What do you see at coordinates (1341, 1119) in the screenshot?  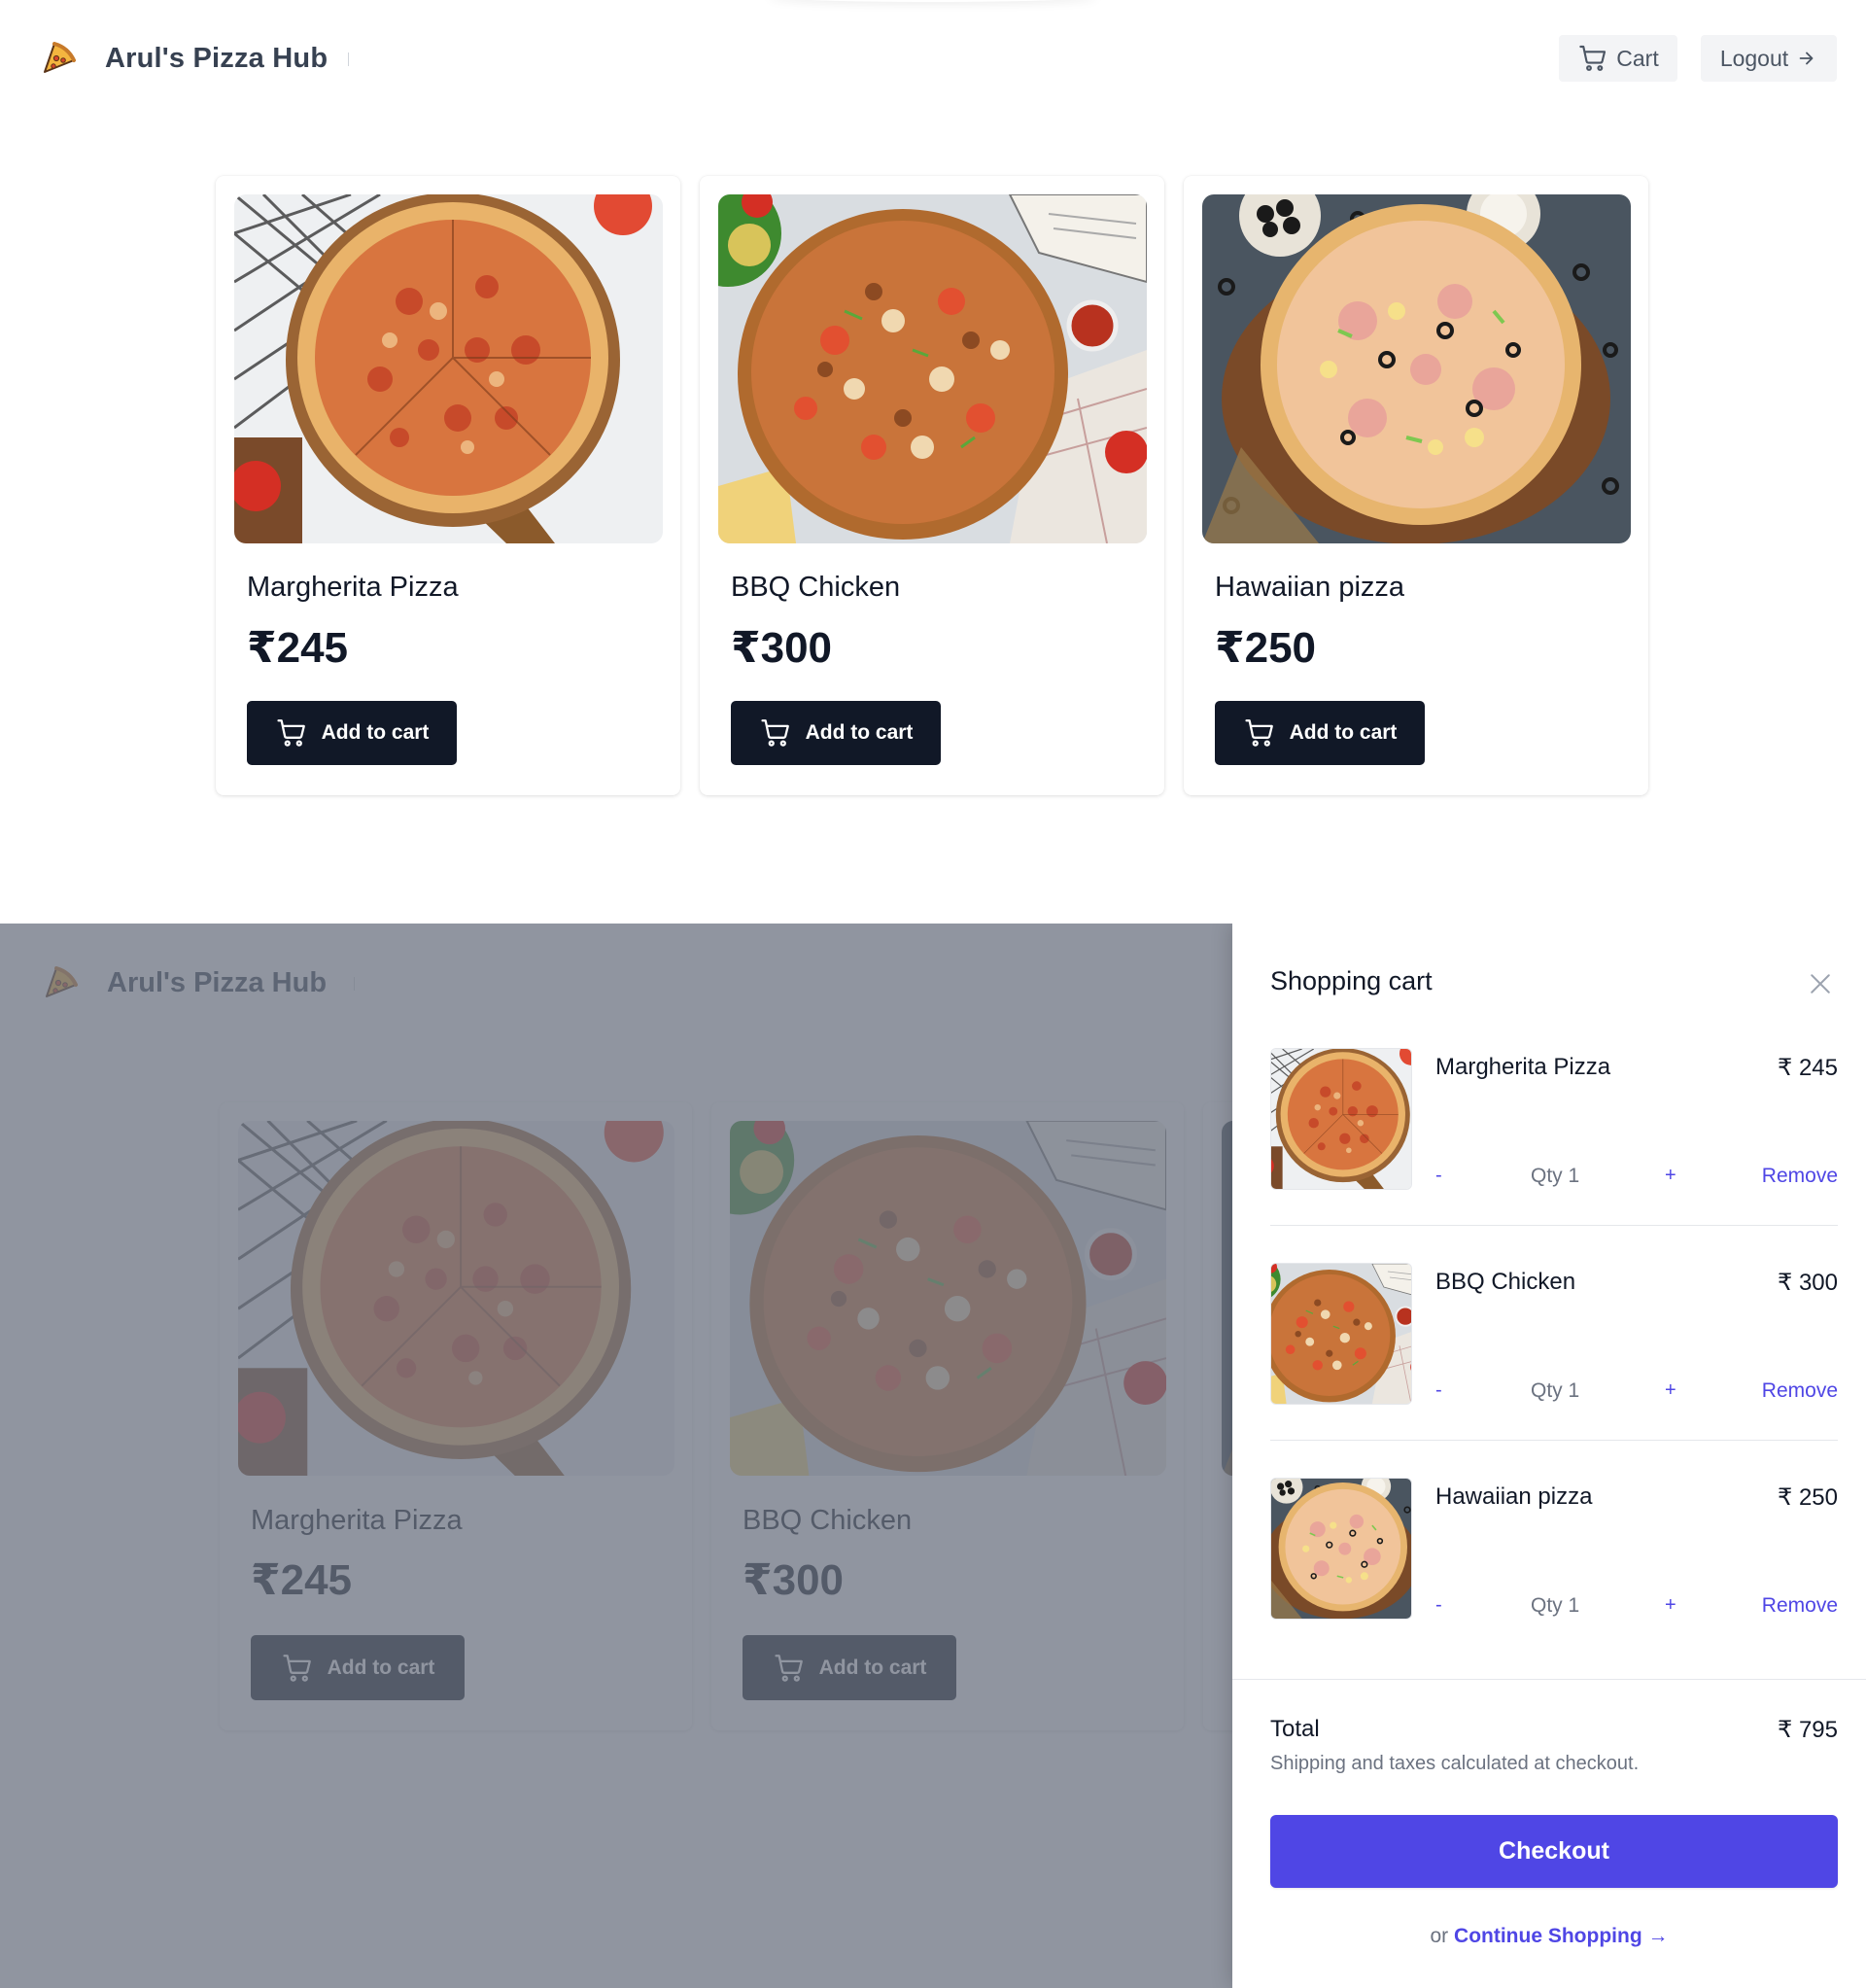 I see `margherita-pizza-thumbnail` at bounding box center [1341, 1119].